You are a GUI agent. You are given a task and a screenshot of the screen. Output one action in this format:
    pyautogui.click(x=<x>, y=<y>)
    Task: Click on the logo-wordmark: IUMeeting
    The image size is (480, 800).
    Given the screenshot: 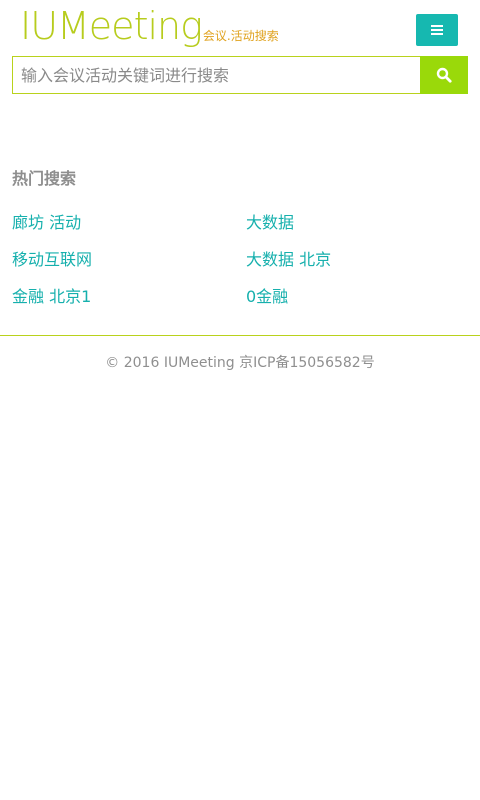 What is the action you would take?
    pyautogui.click(x=111, y=26)
    